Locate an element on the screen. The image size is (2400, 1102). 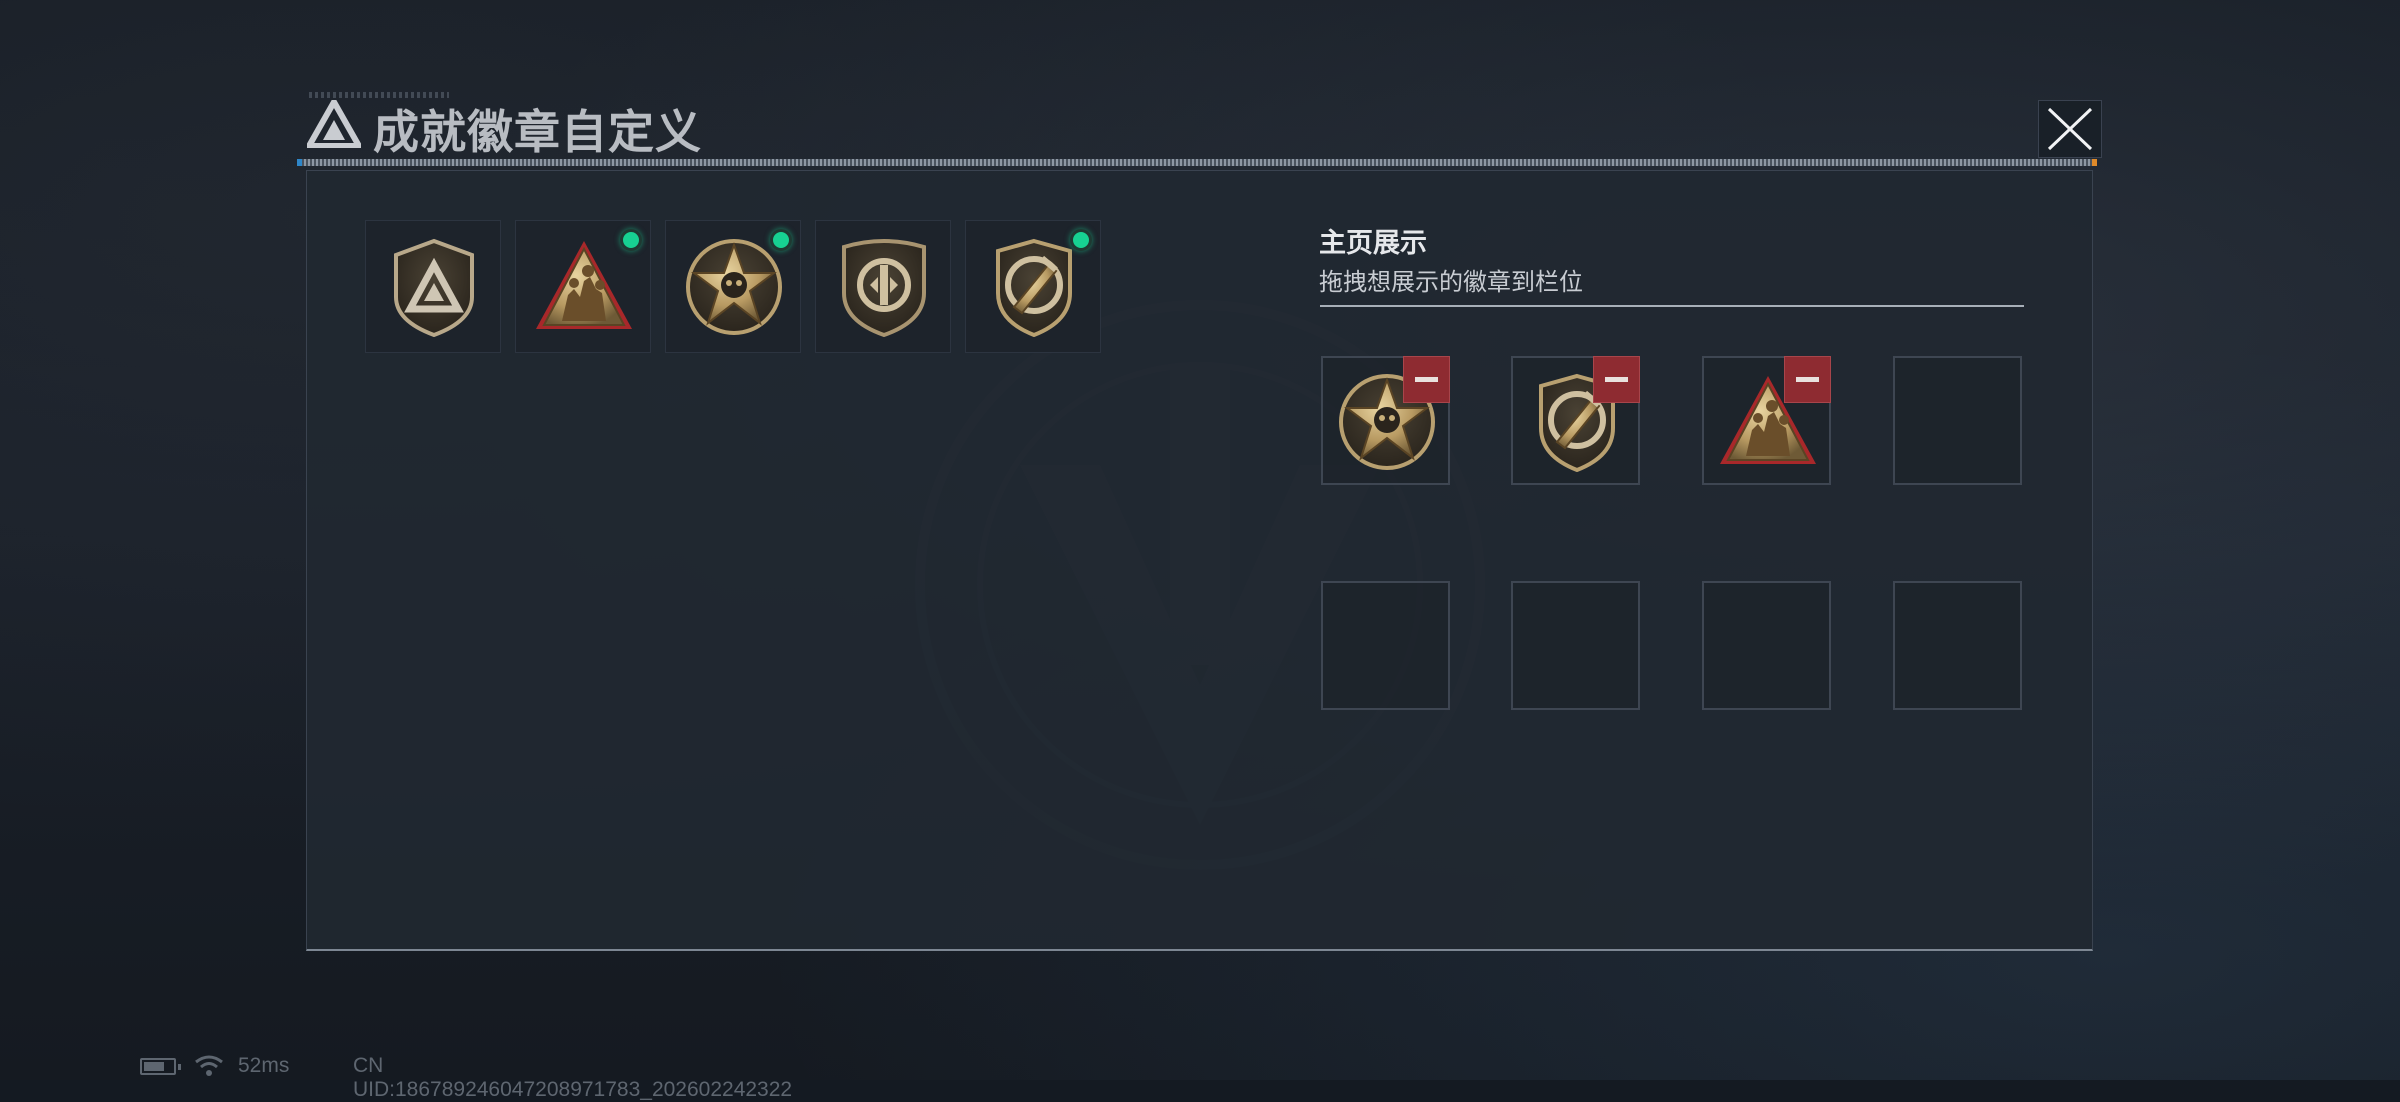
soldiers-triangle-badge-icon is located at coordinates (584, 287).